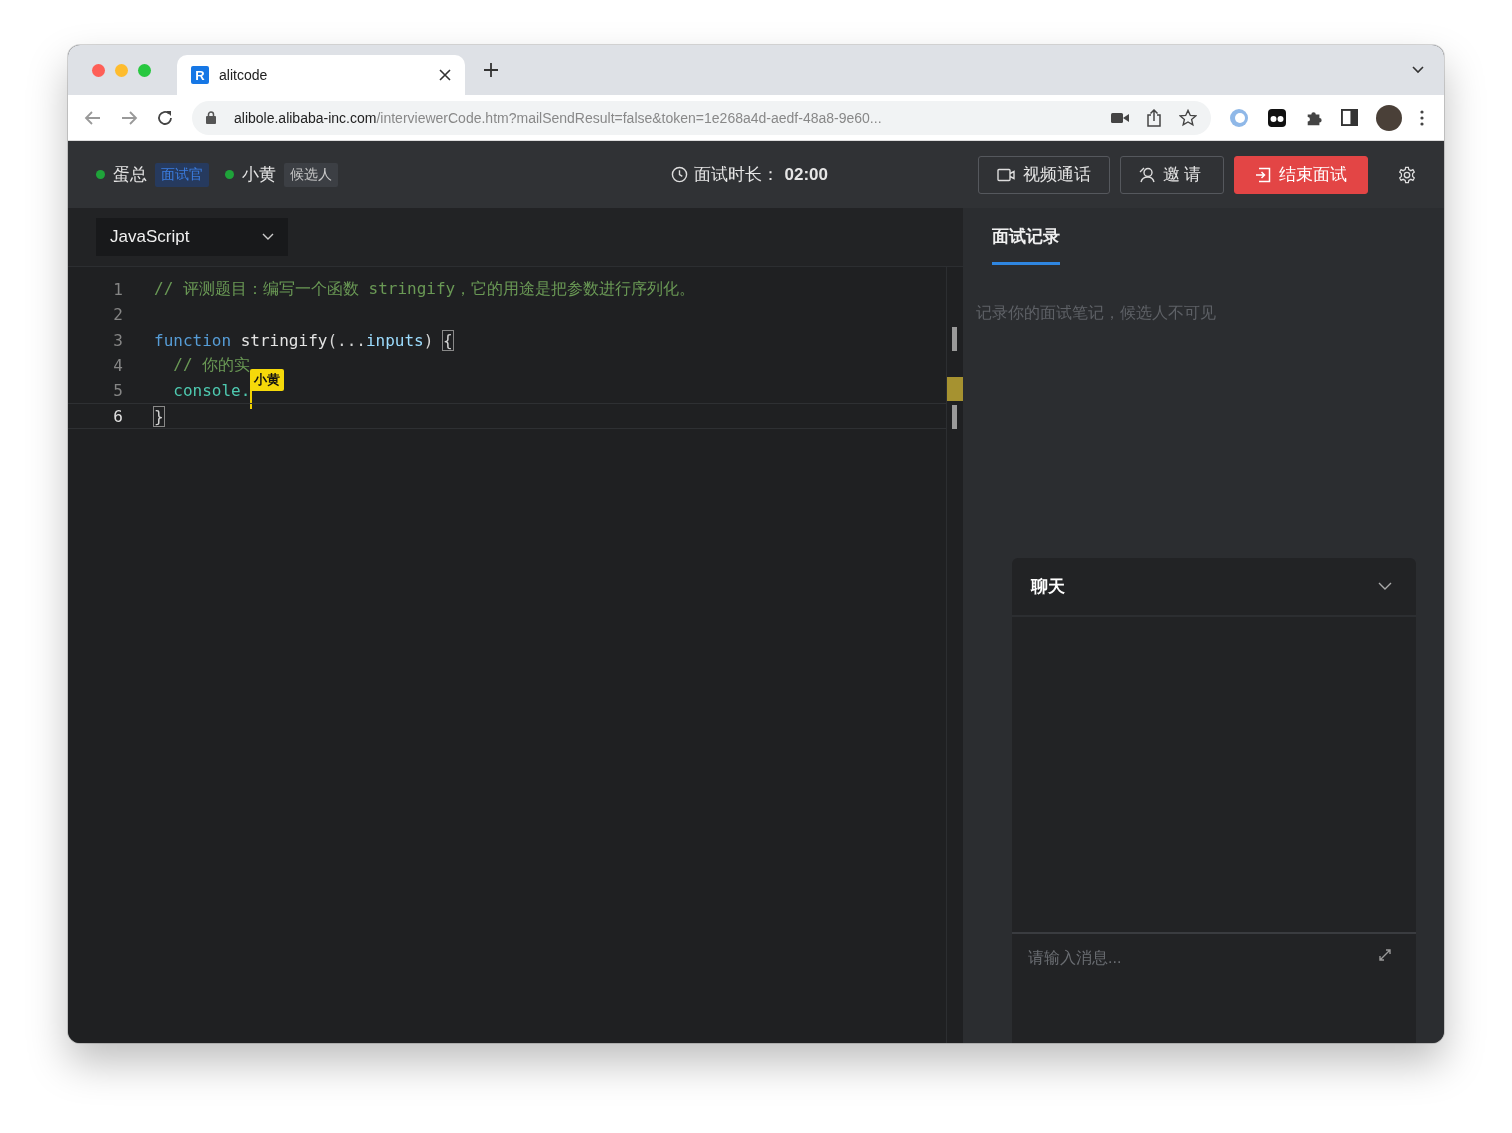 The width and height of the screenshot is (1512, 1133). I want to click on end-interview-button: 结束面试, so click(1301, 174).